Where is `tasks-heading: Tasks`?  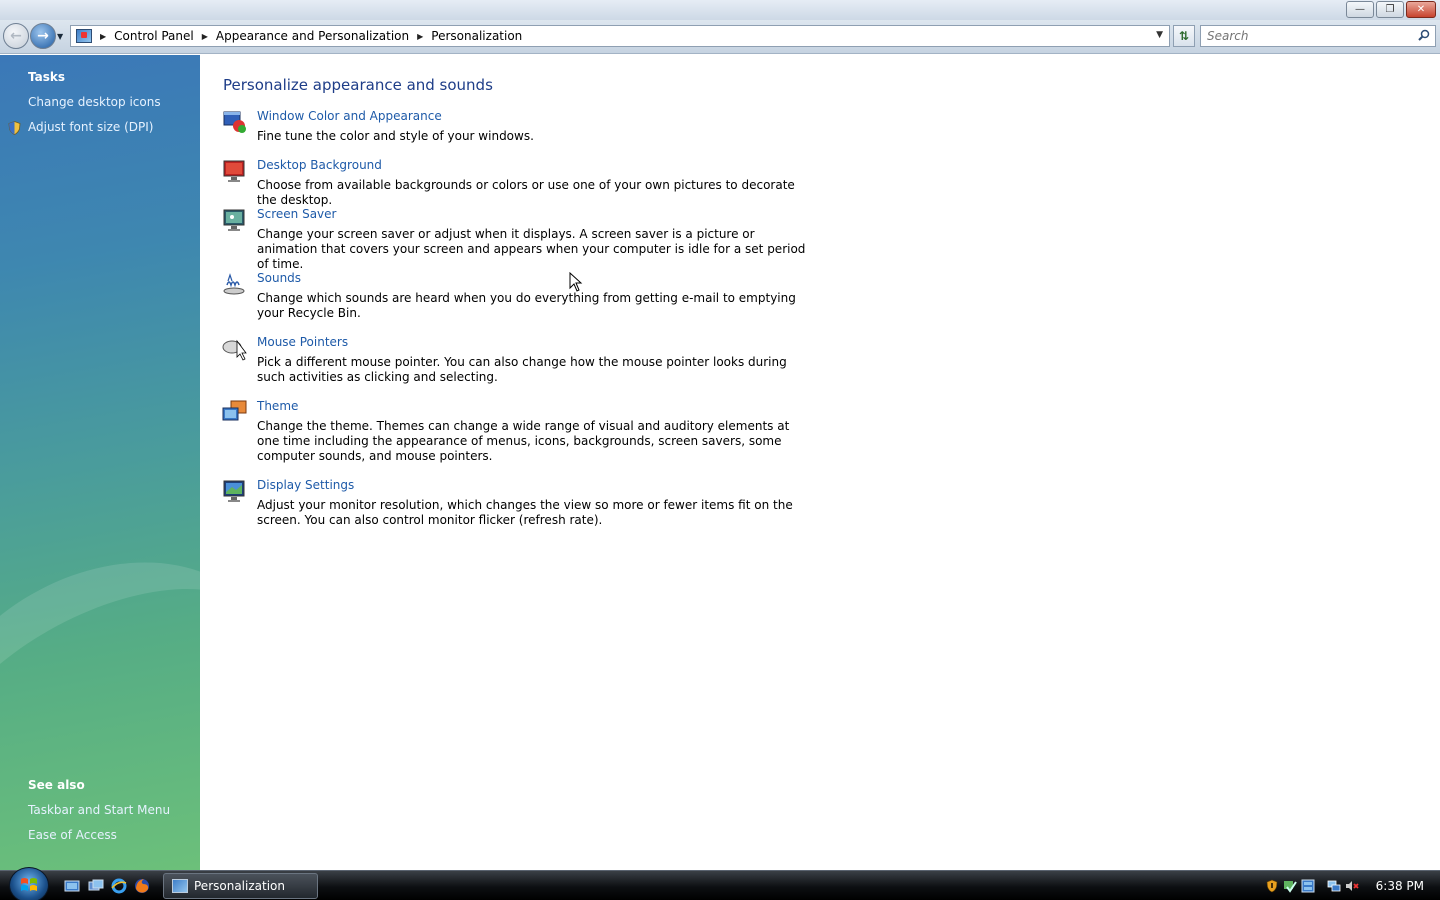
tasks-heading: Tasks is located at coordinates (47, 77).